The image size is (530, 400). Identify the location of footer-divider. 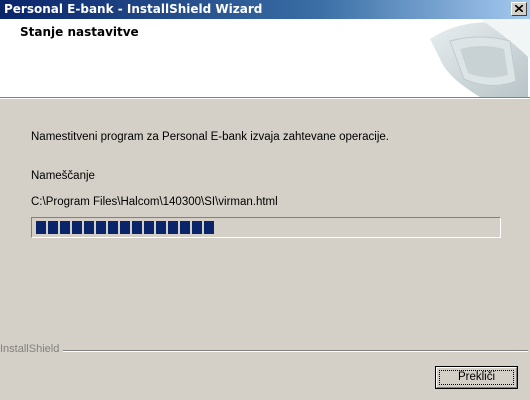
(284, 351).